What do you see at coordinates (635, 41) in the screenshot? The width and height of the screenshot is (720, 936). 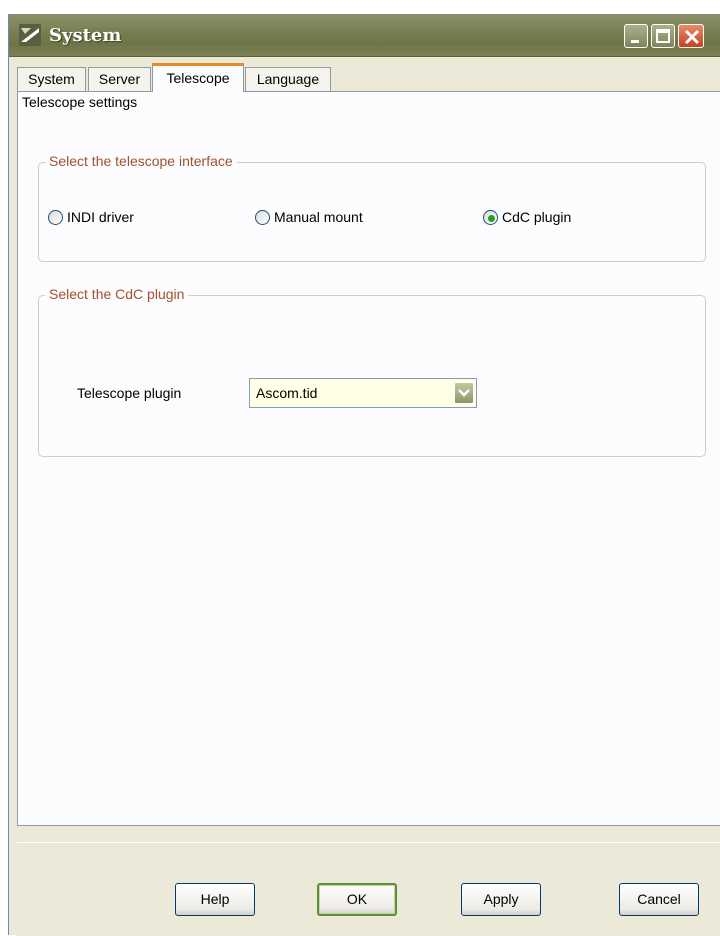 I see `minimize-icon` at bounding box center [635, 41].